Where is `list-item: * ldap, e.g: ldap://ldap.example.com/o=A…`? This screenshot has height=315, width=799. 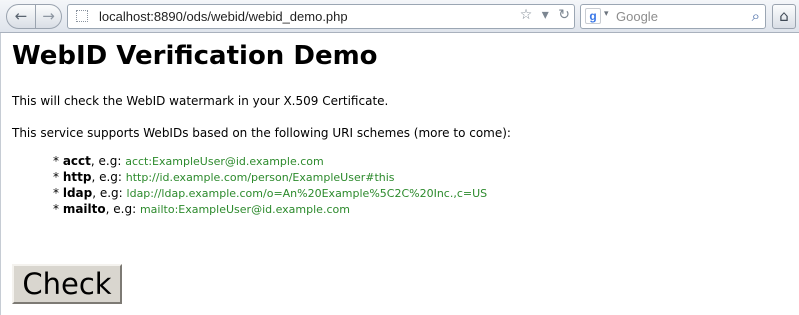
list-item: * ldap, e.g: ldap://ldap.example.com/o=A… is located at coordinates (270, 194).